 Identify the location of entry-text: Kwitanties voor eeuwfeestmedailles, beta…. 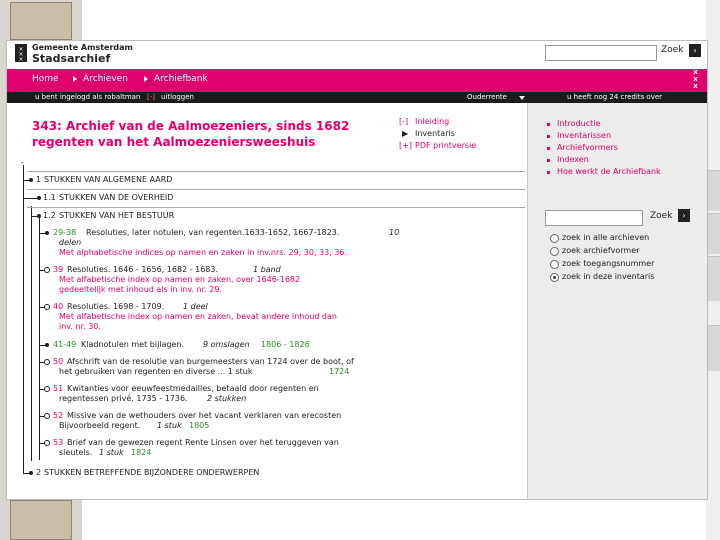
(193, 388).